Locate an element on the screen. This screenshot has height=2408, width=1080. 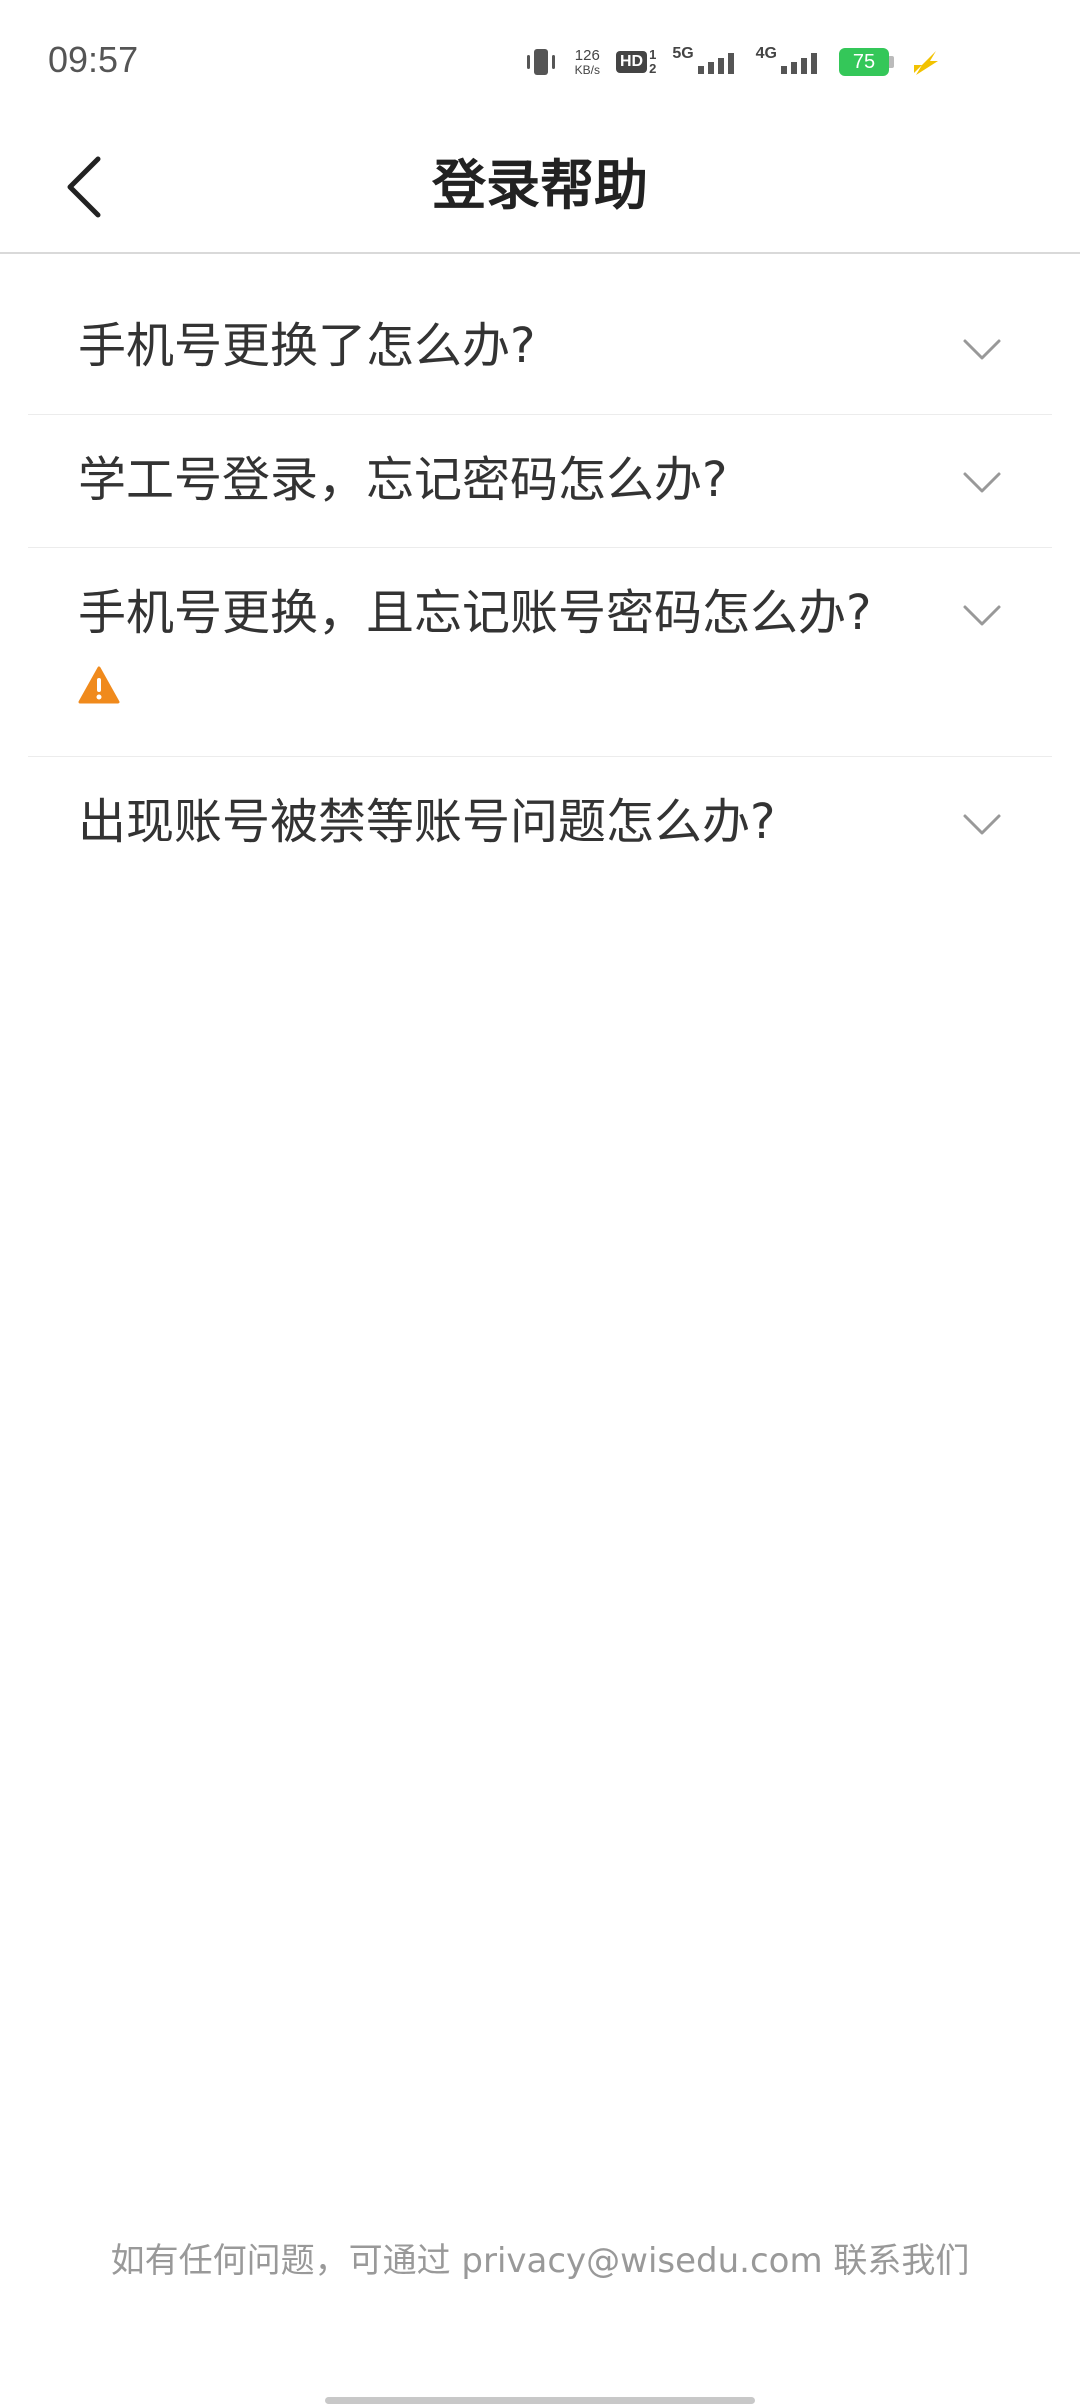
hd-icon: HD 1 2 is located at coordinates (635, 62).